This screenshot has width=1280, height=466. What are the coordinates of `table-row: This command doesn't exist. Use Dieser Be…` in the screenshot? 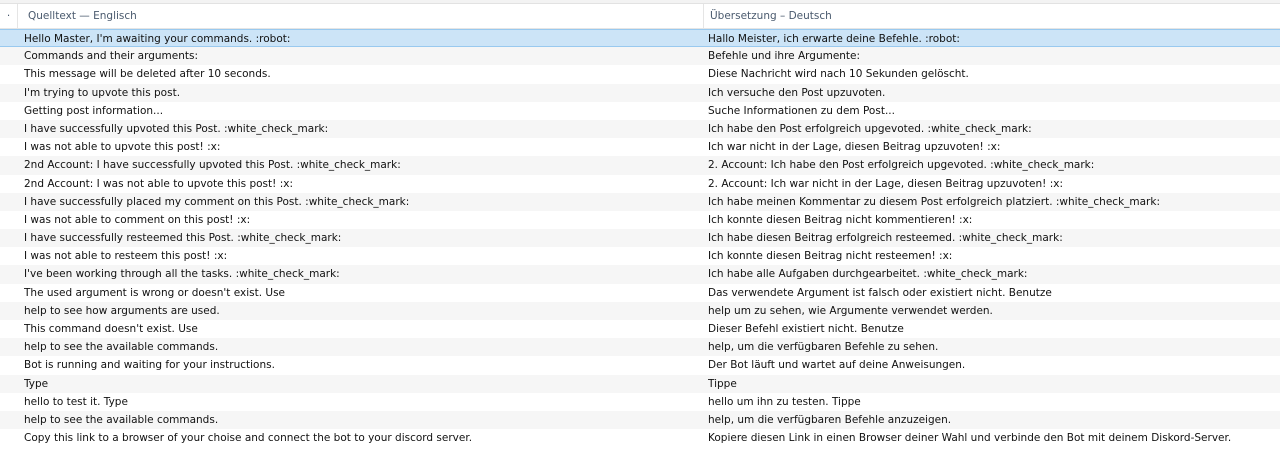 It's located at (640, 329).